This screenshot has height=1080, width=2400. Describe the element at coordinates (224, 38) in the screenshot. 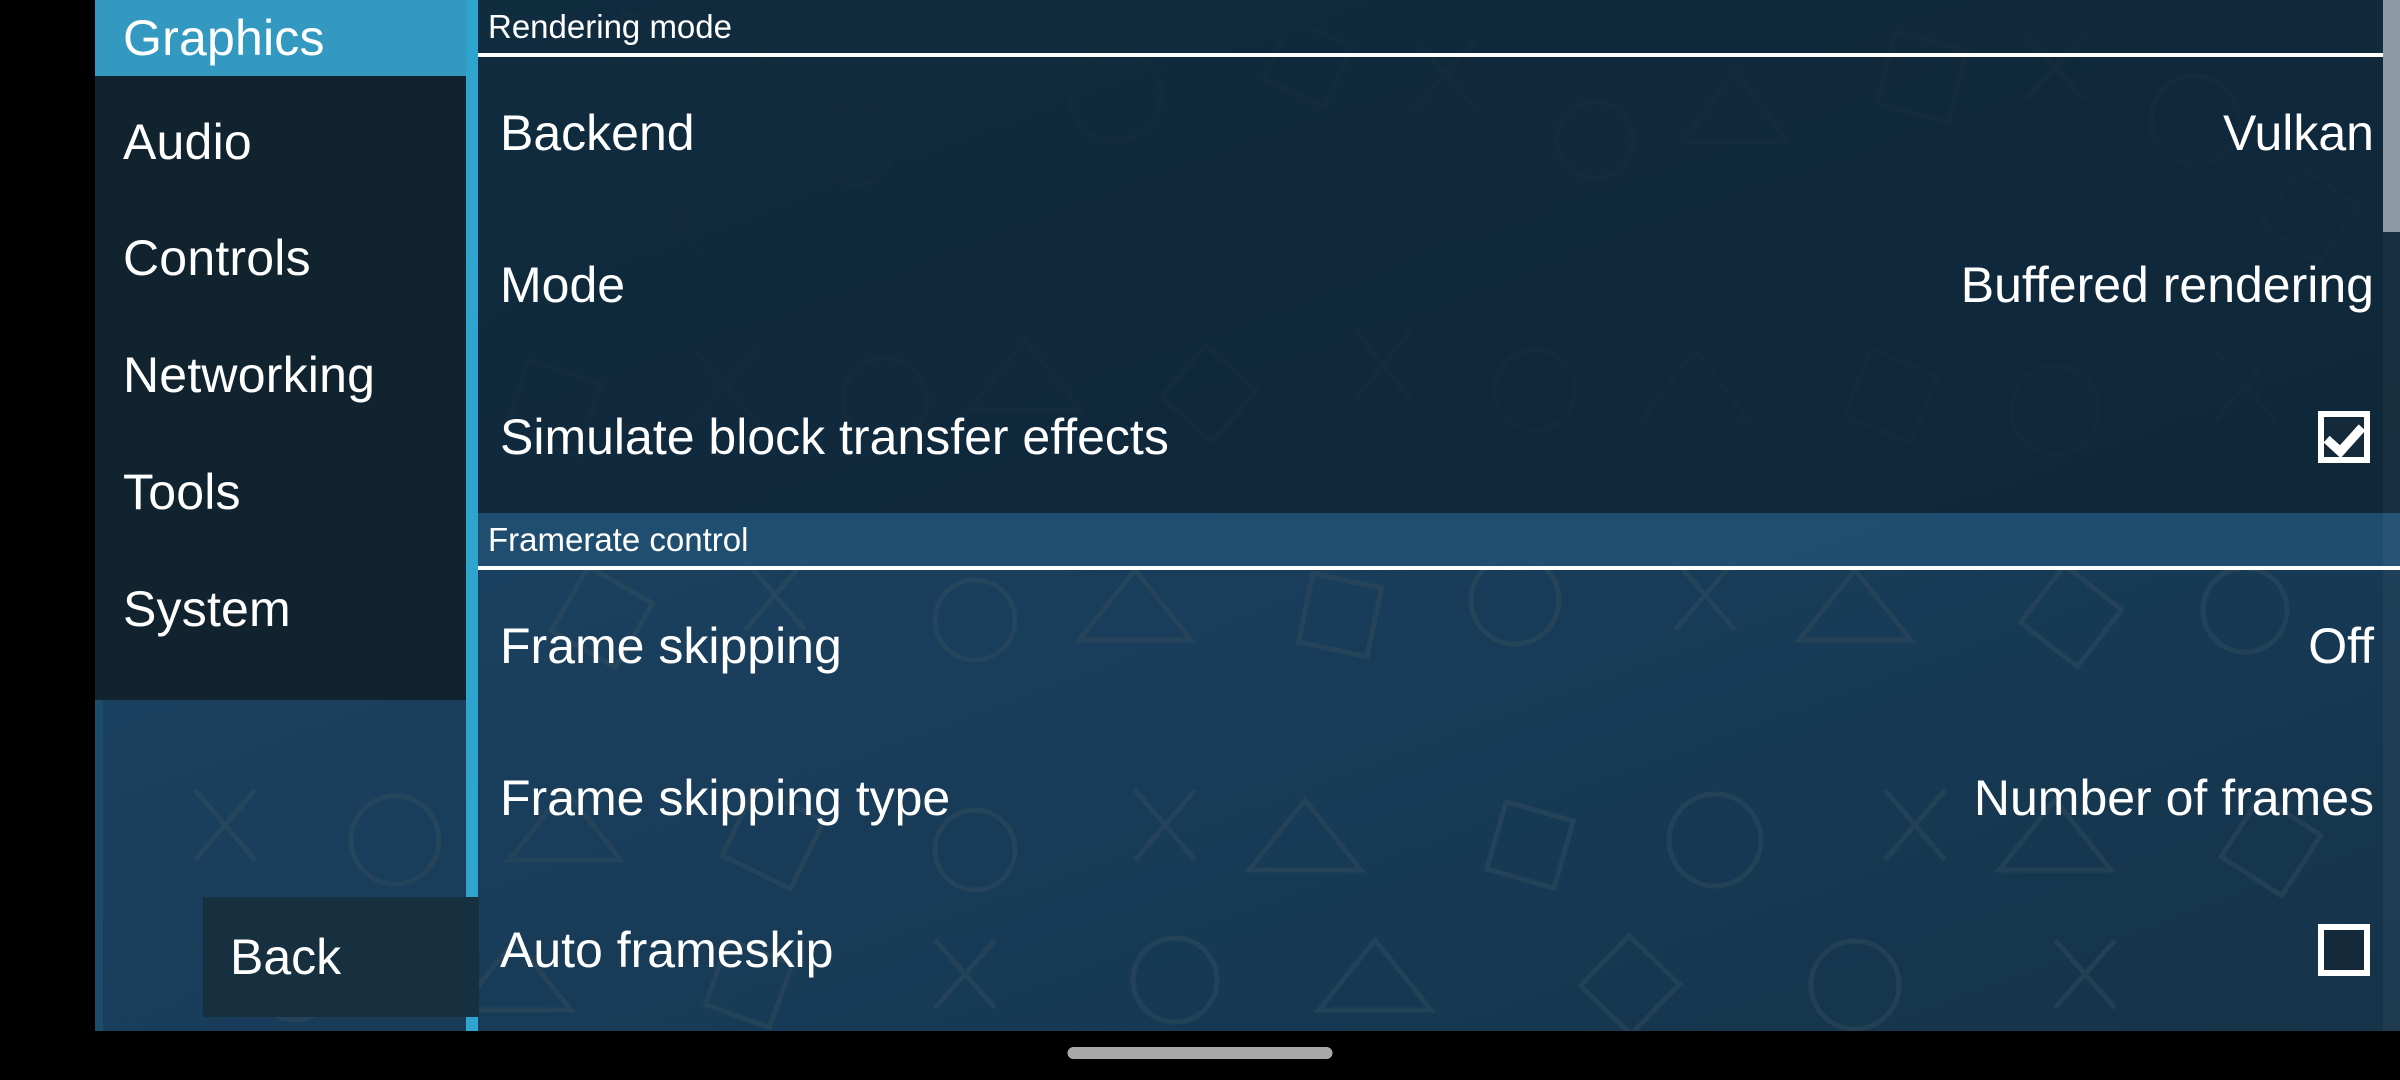

I see `sidebar-item-label: Graphics` at that location.